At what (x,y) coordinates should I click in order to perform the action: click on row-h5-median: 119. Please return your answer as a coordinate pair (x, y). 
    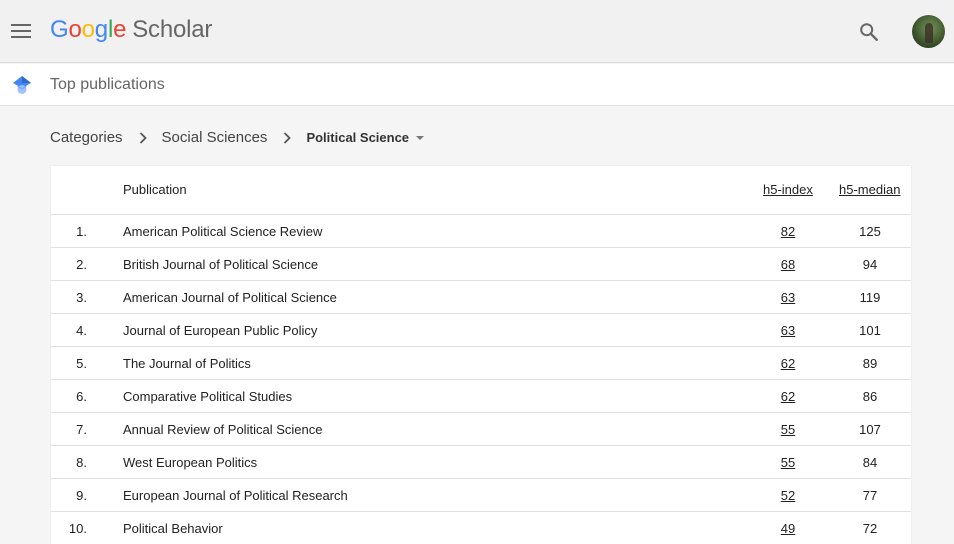
    Looking at the image, I should click on (870, 297).